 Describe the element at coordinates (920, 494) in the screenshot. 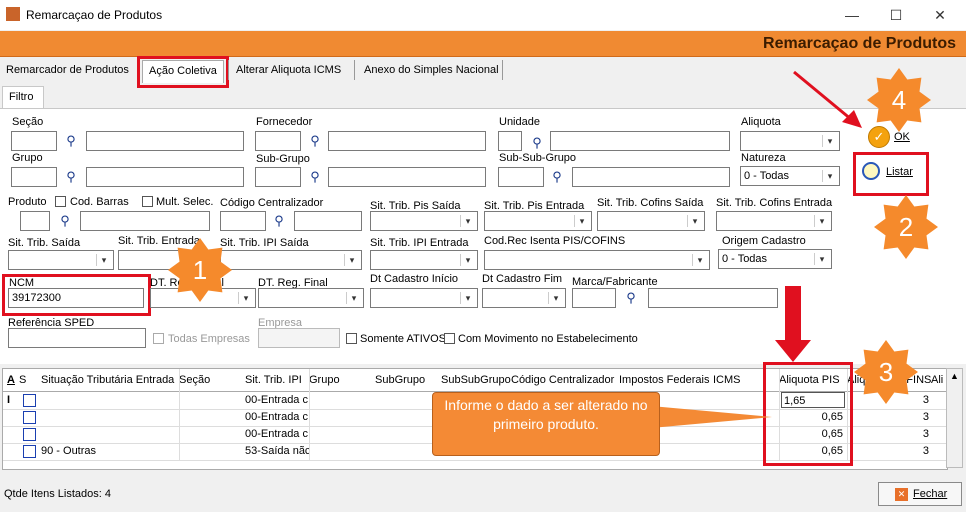

I see `fechar-button: ✕ Fechar` at that location.